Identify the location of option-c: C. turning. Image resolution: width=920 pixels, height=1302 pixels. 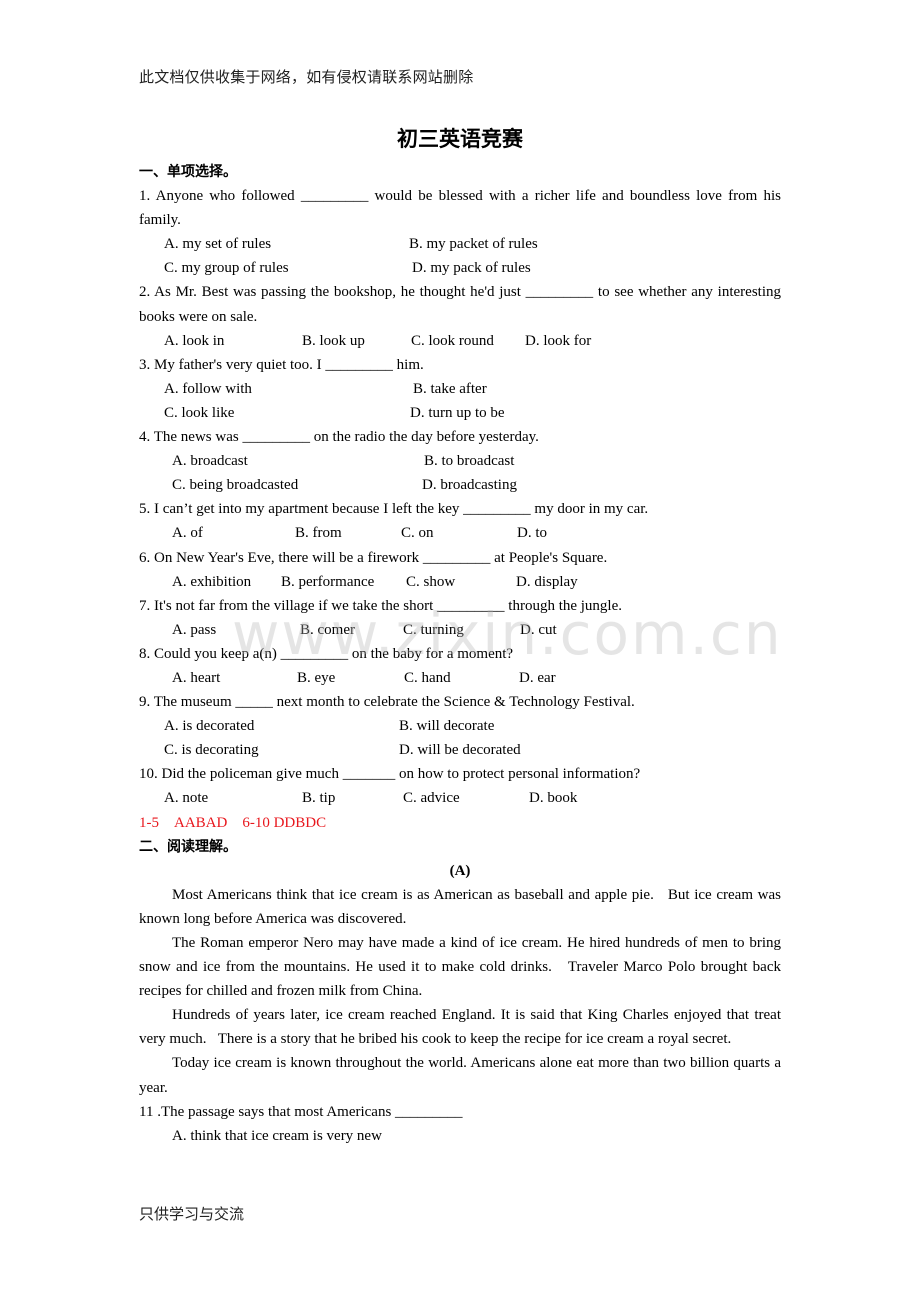
(433, 629).